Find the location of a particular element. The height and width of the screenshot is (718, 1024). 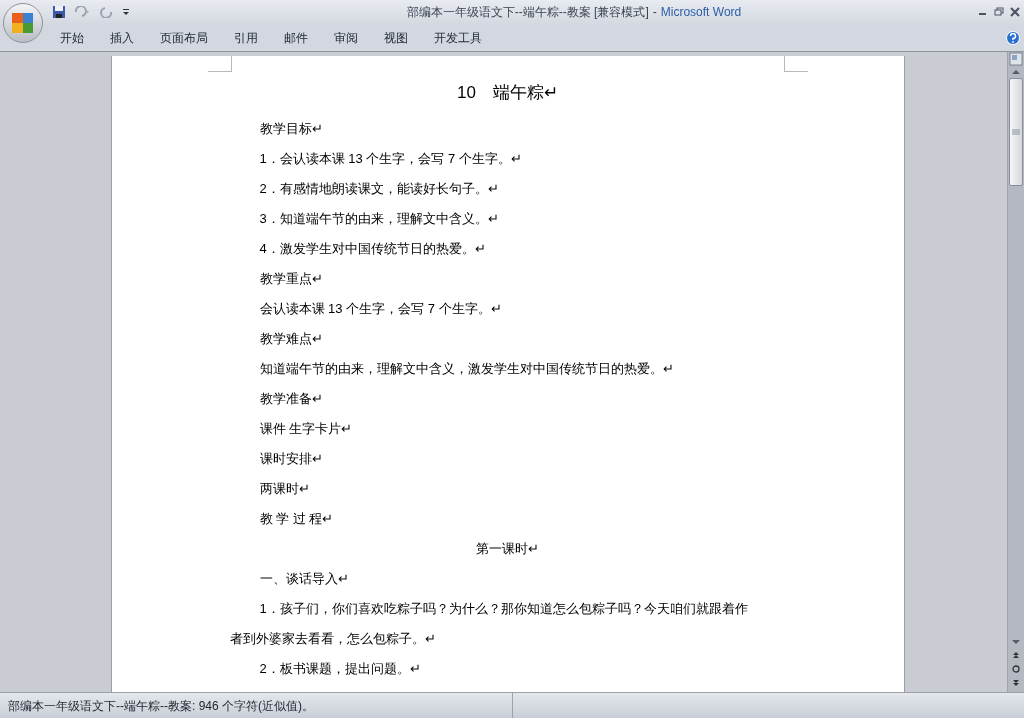

paragraph-text: 课件 生字卡片↵ is located at coordinates (306, 429).